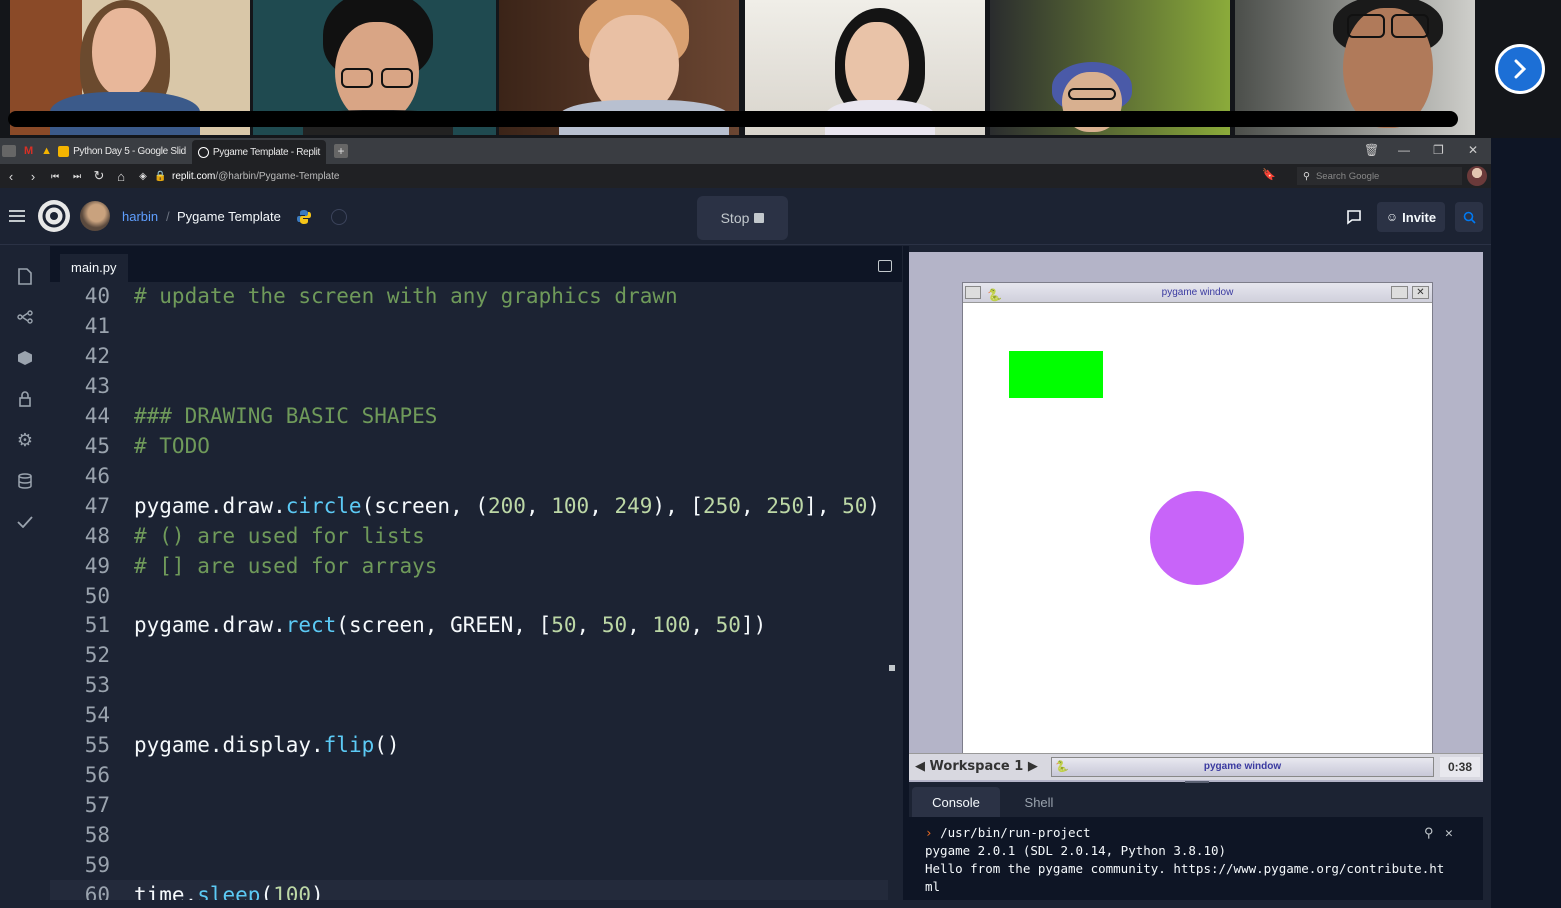  I want to click on stop-button: Stop, so click(742, 218).